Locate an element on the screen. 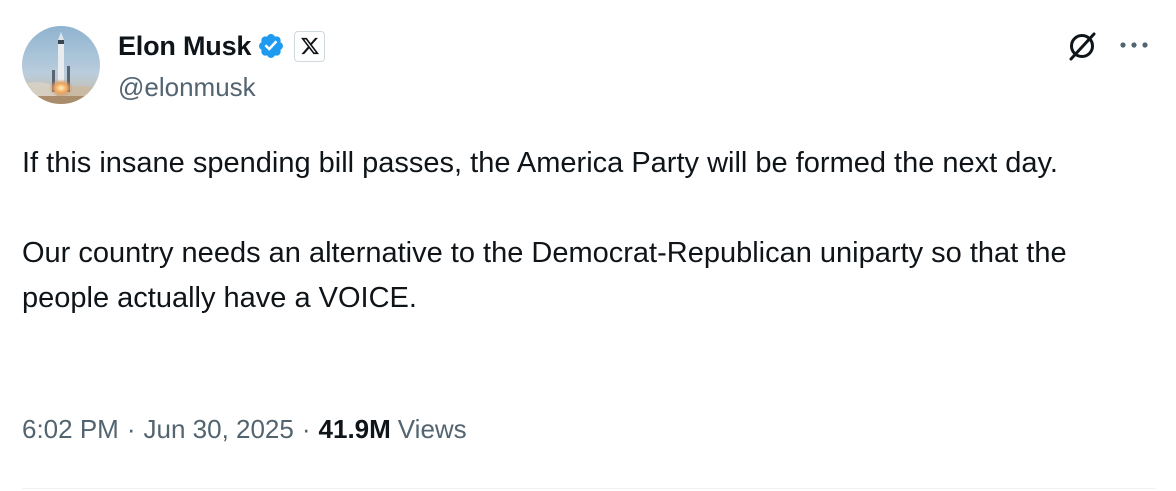 This screenshot has width=1176, height=491. author-name-row: Elon Musk is located at coordinates (222, 46).